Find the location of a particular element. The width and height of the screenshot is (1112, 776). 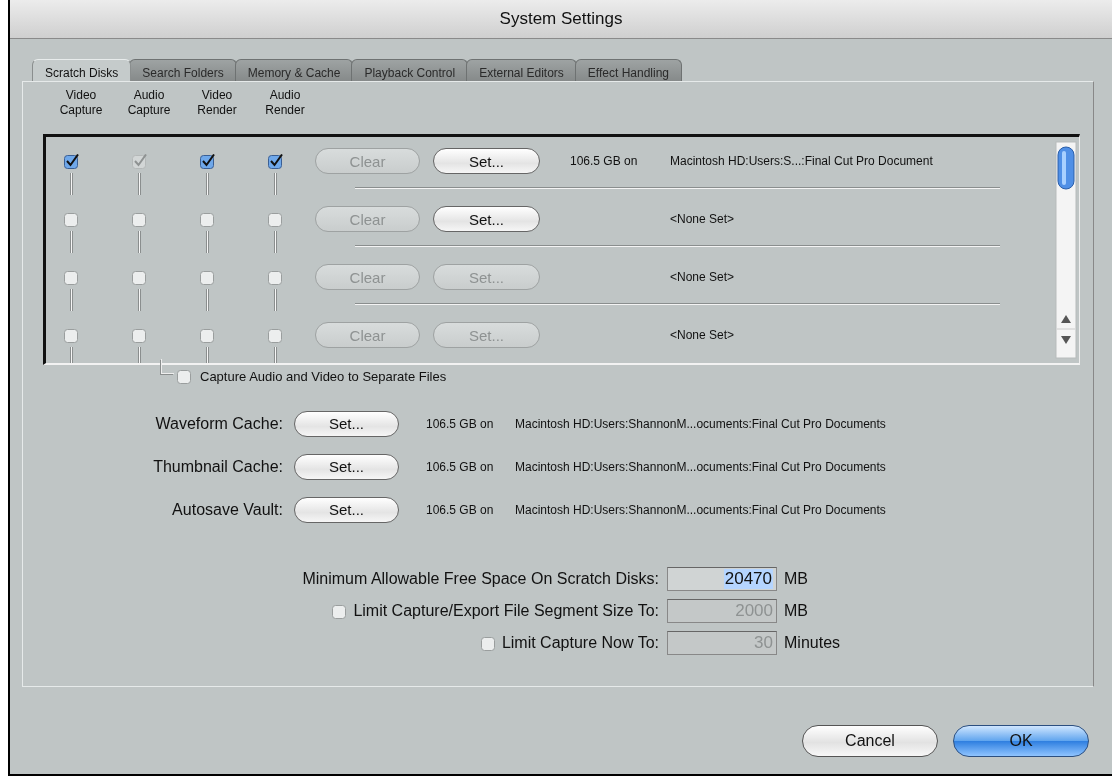

column-header: Audio Capture is located at coordinates (149, 103).